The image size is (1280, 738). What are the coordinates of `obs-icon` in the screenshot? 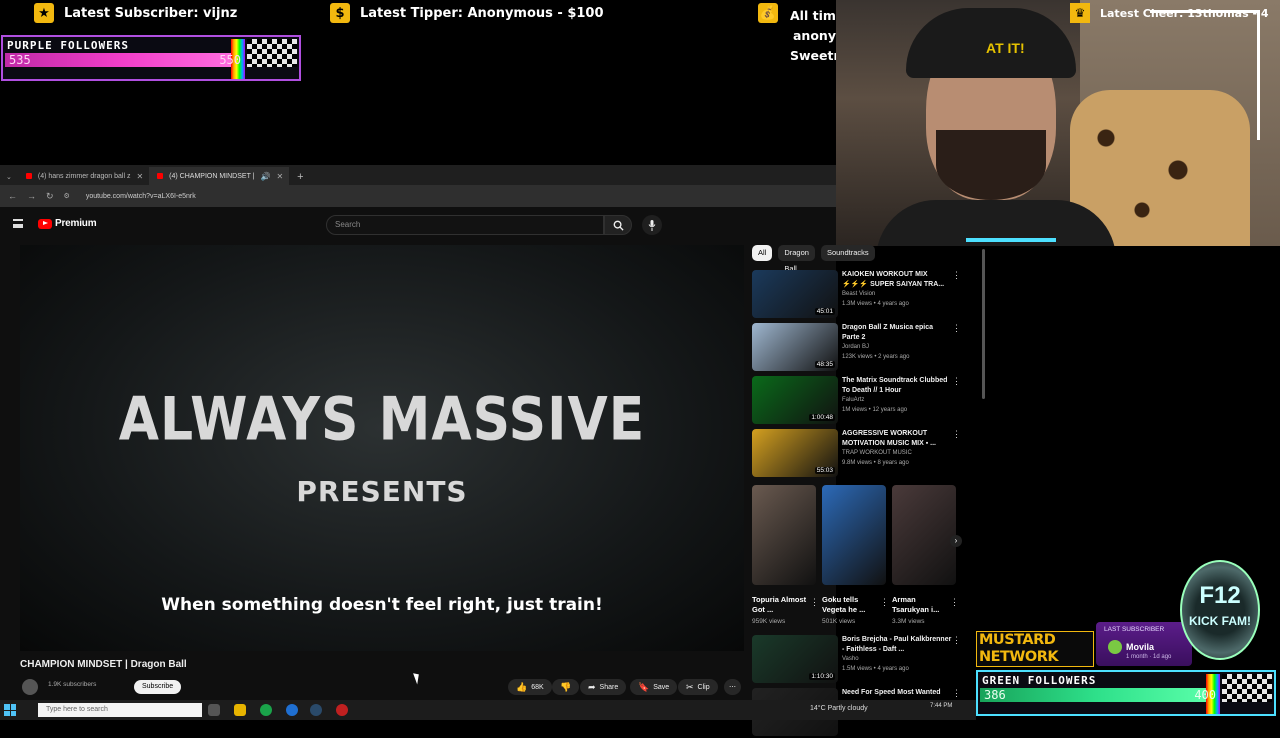 It's located at (342, 710).